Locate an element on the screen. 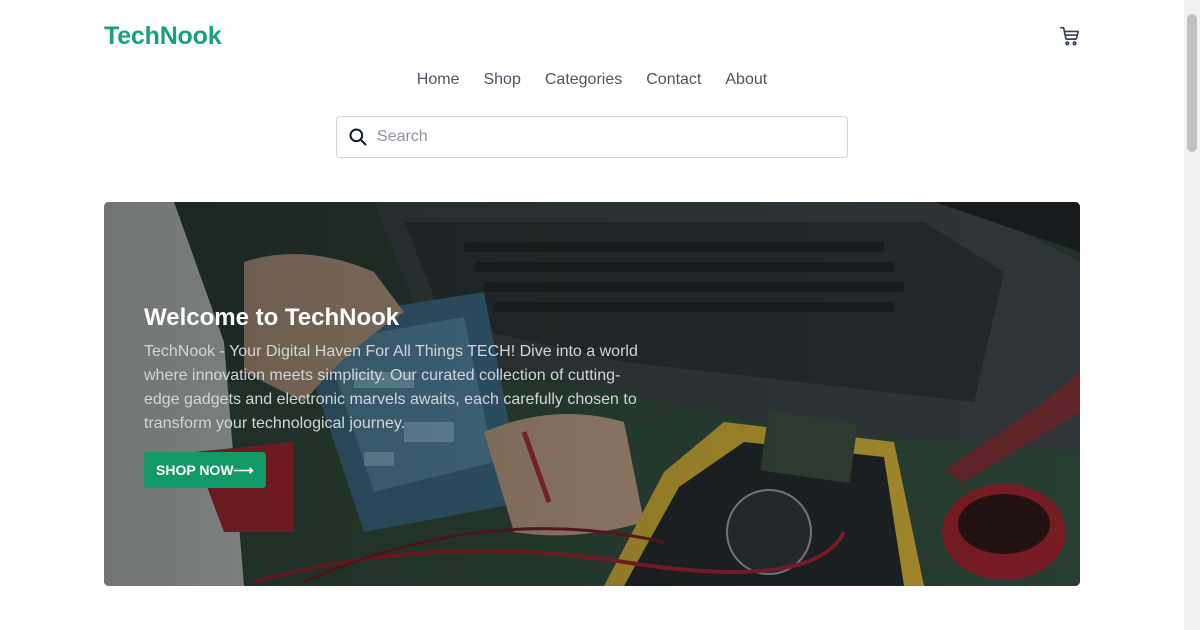 The width and height of the screenshot is (1200, 630). brand-logo: TechNook is located at coordinates (163, 36).